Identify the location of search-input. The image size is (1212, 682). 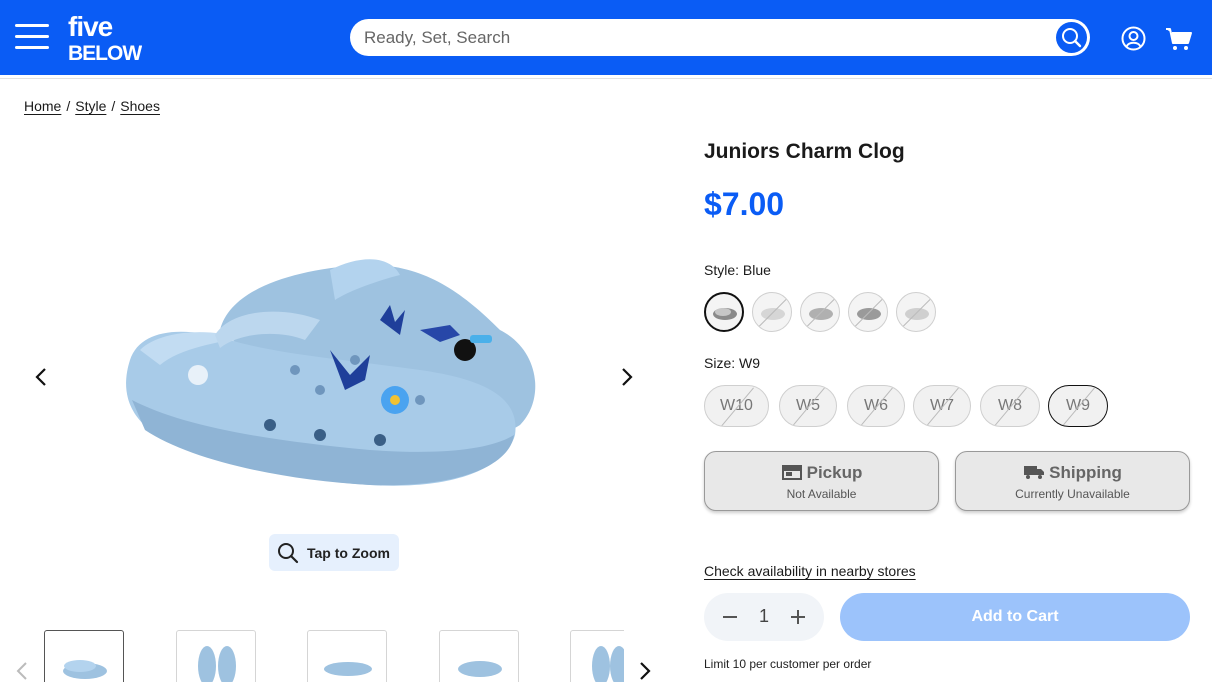
(704, 37).